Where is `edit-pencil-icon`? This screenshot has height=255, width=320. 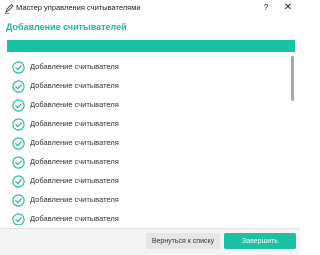
edit-pencil-icon is located at coordinates (9, 8).